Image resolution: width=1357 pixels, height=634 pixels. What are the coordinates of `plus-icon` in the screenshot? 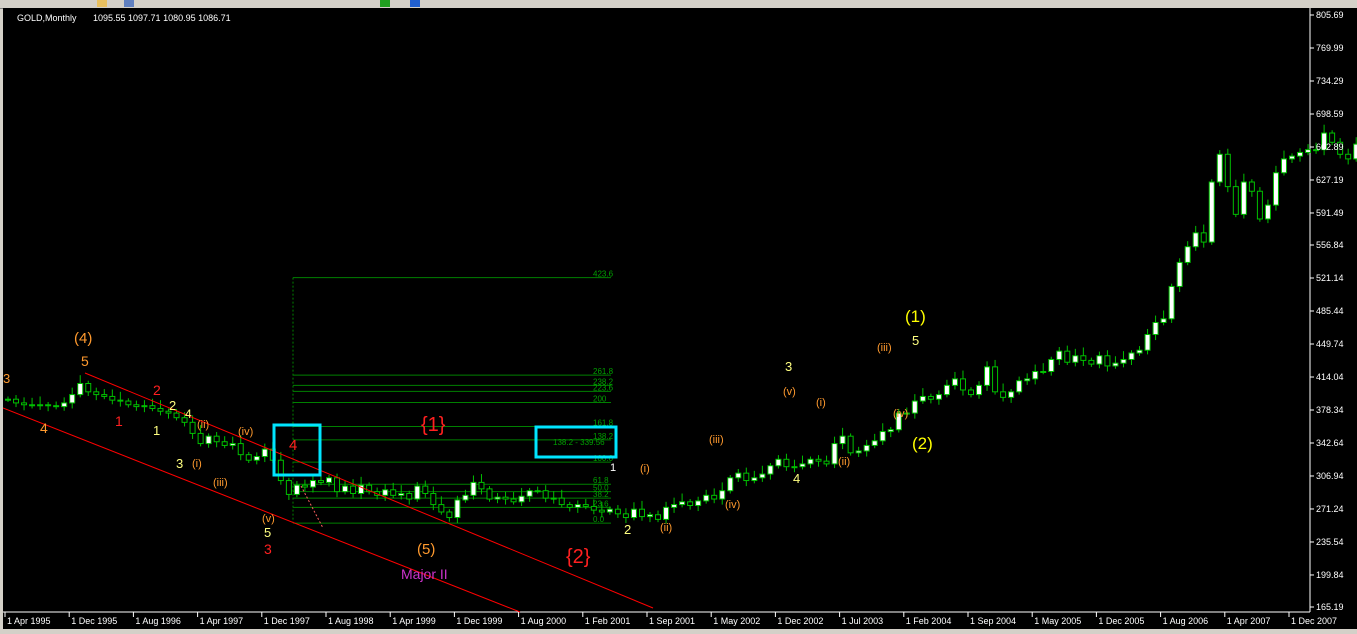 It's located at (385, 3).